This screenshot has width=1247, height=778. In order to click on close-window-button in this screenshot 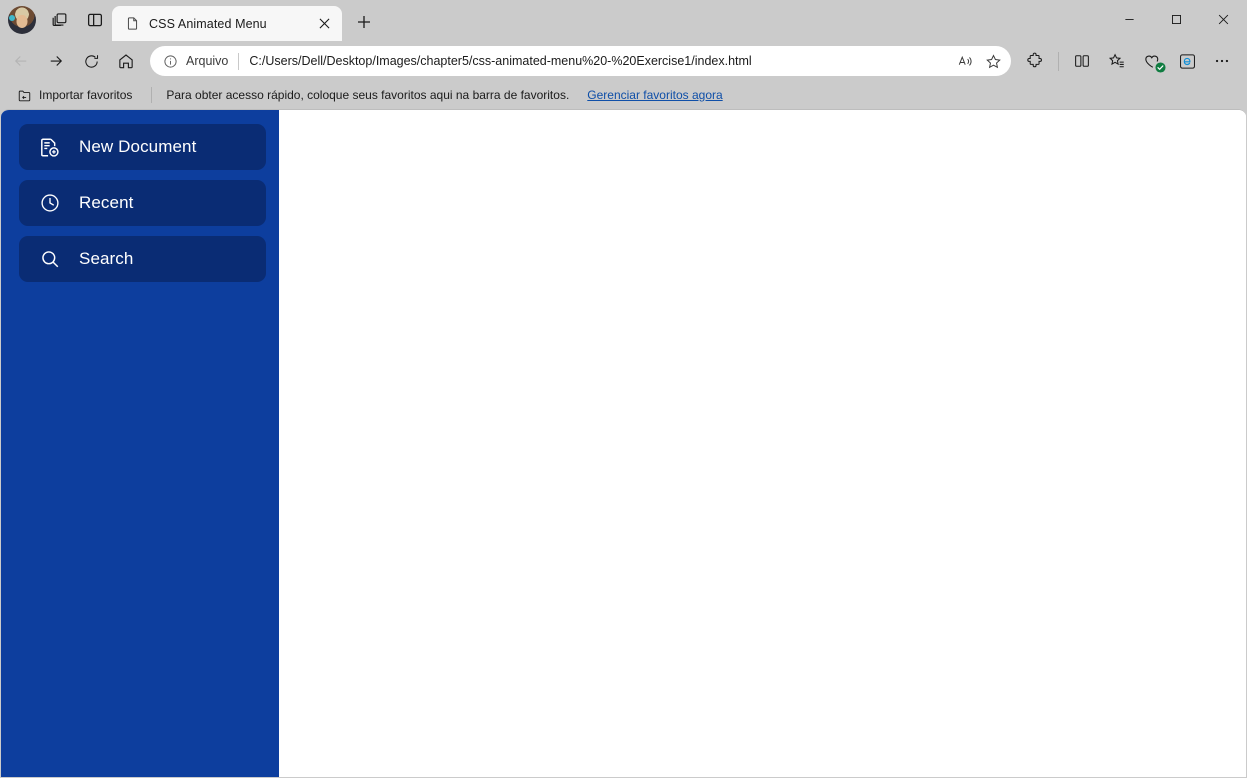, I will do `click(1223, 19)`.